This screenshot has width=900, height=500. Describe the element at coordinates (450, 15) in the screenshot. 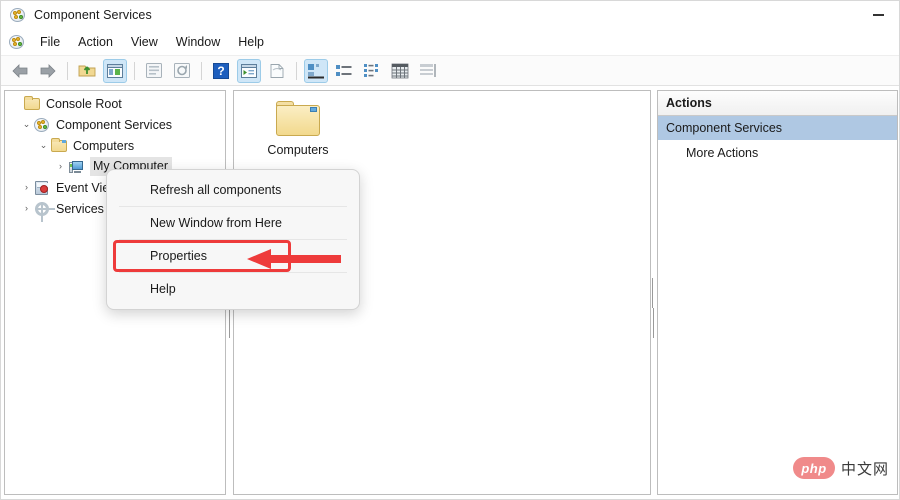

I see `title-bar: Component Services` at that location.